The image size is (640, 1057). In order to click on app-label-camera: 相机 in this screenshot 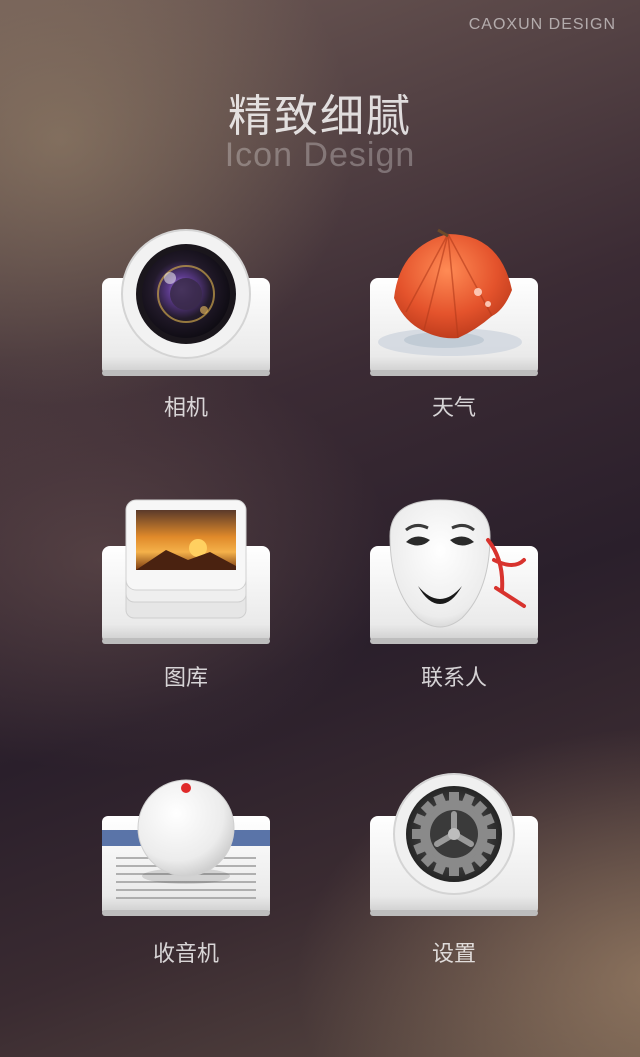, I will do `click(185, 408)`.